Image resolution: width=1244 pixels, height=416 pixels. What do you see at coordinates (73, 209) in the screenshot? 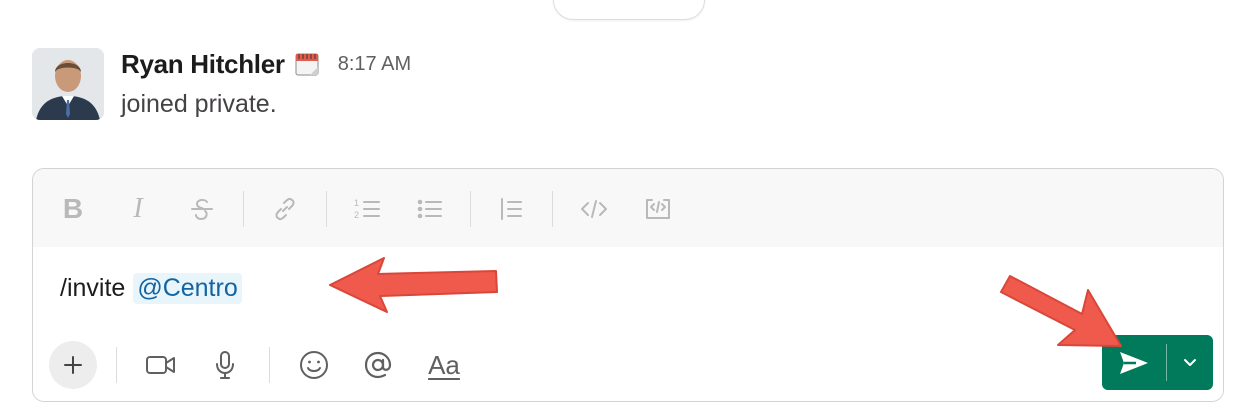
I see `bold-icon: B` at bounding box center [73, 209].